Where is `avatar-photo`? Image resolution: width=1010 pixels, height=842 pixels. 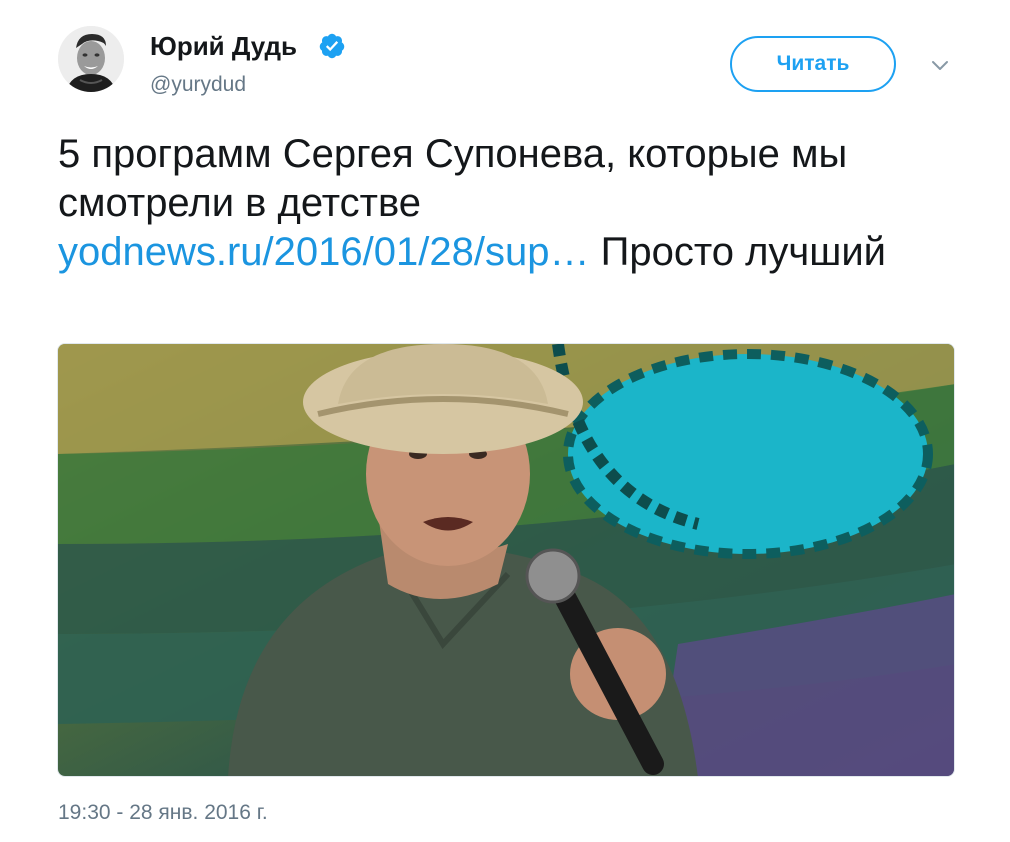
avatar-photo is located at coordinates (91, 59).